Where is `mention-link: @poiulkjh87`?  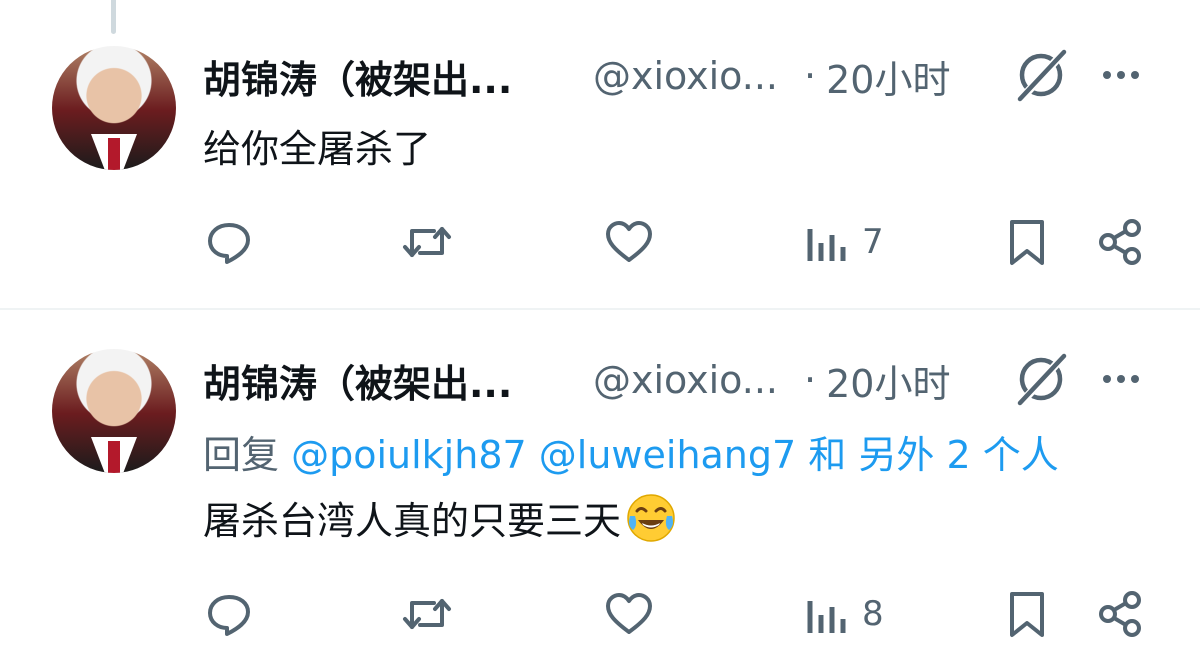
mention-link: @poiulkjh87 is located at coordinates (409, 455).